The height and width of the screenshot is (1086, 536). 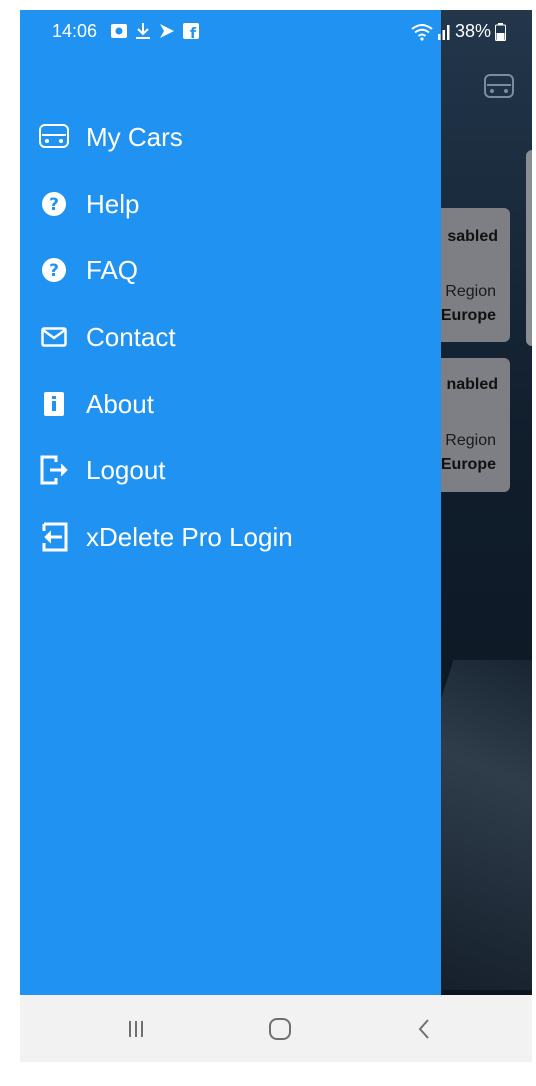 I want to click on mail-icon, so click(x=54, y=337).